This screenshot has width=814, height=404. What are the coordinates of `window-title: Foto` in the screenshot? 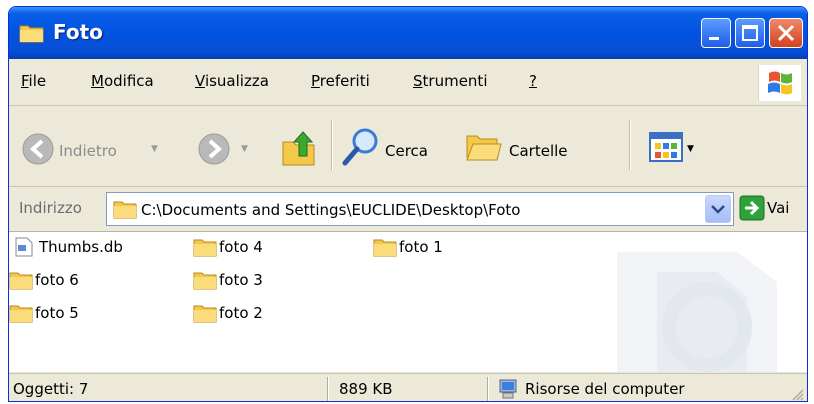 It's located at (78, 32).